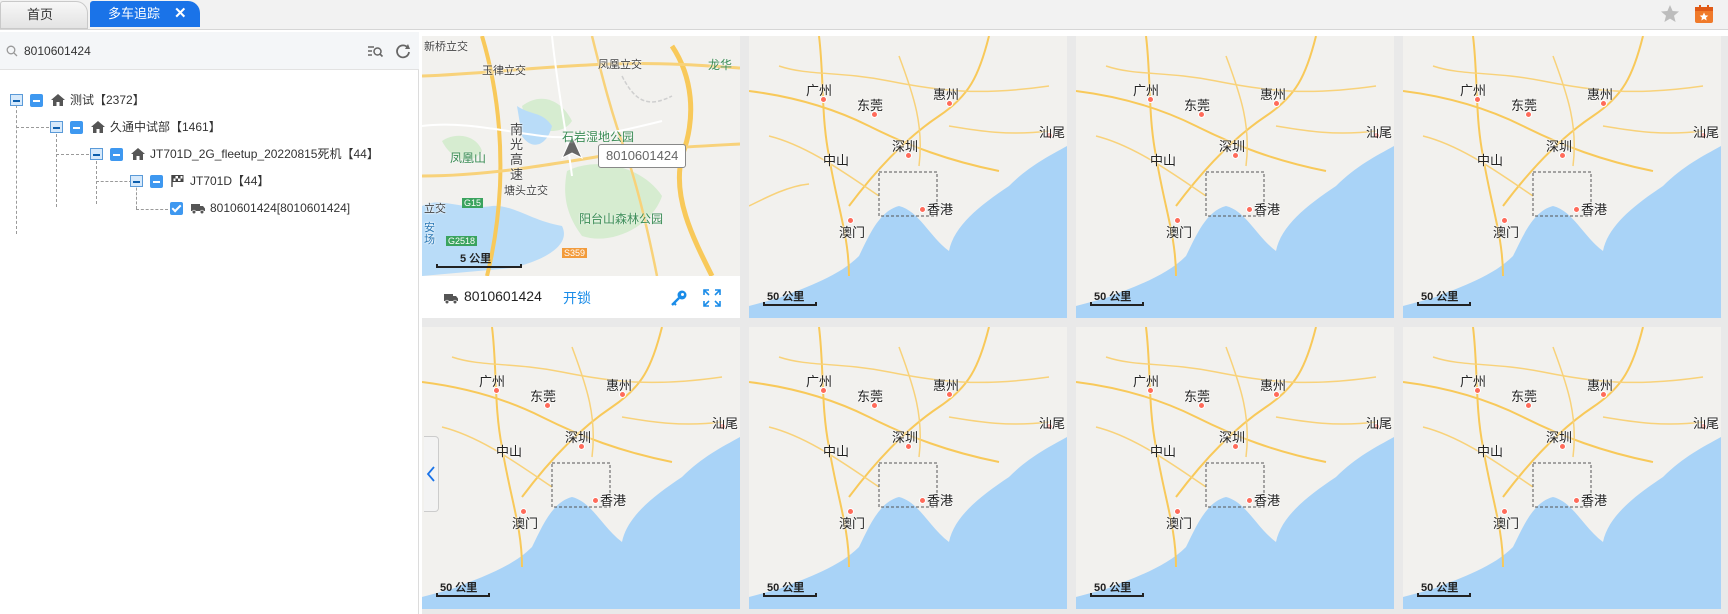 This screenshot has height=614, width=1728. What do you see at coordinates (12, 51) in the screenshot?
I see `search-icon` at bounding box center [12, 51].